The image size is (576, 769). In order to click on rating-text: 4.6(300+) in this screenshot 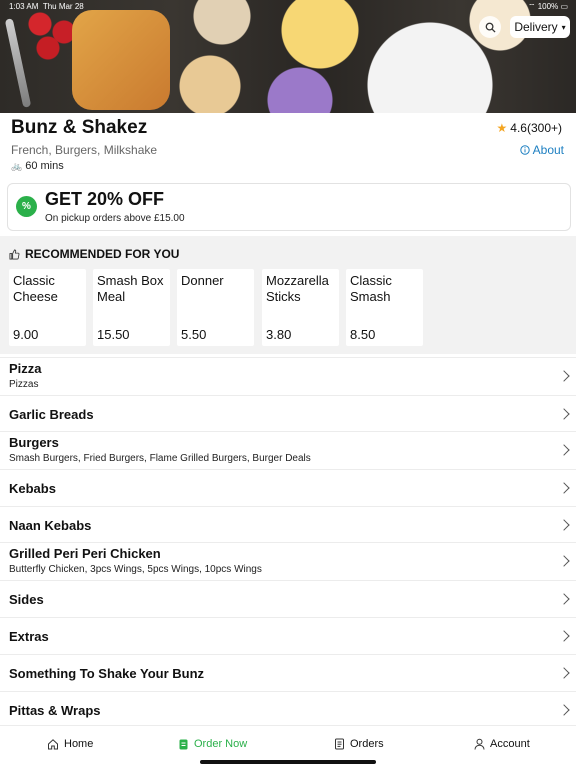, I will do `click(536, 128)`.